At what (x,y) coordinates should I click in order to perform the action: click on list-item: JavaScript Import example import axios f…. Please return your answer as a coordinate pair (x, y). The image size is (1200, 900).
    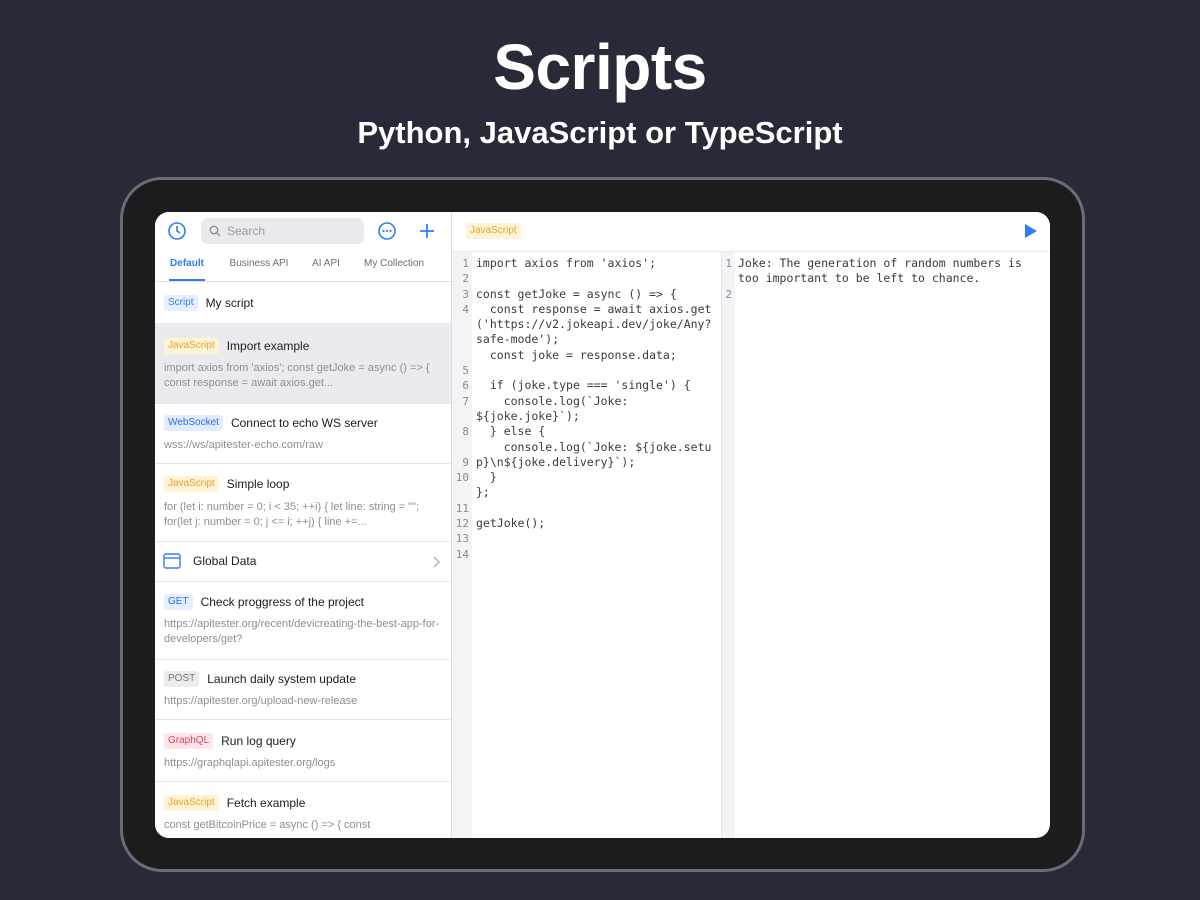
    Looking at the image, I should click on (303, 364).